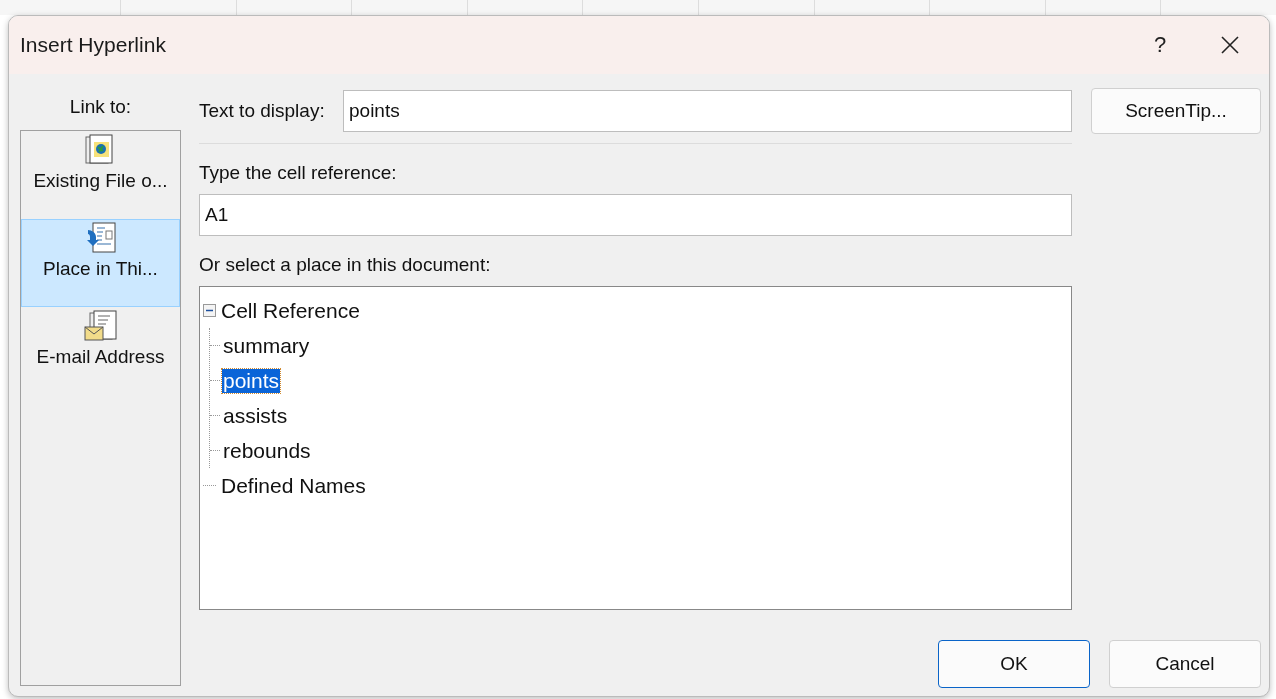 The width and height of the screenshot is (1276, 699). I want to click on tree-item: assists, so click(255, 415).